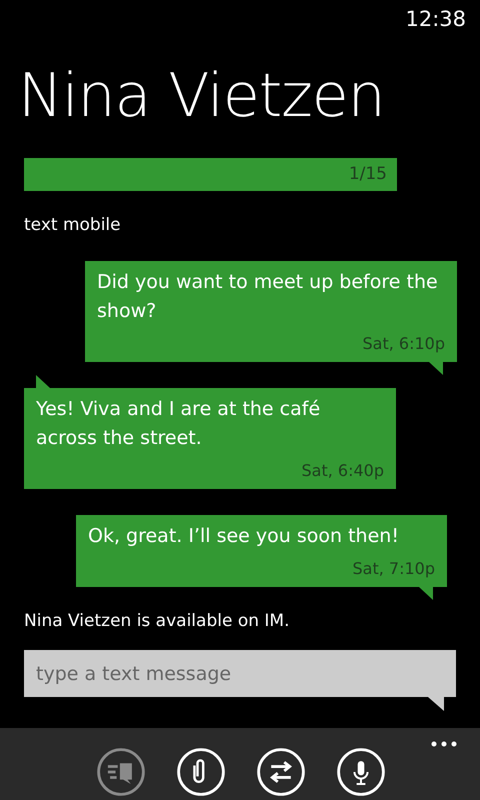 The height and width of the screenshot is (800, 480). I want to click on paperclip-icon, so click(201, 772).